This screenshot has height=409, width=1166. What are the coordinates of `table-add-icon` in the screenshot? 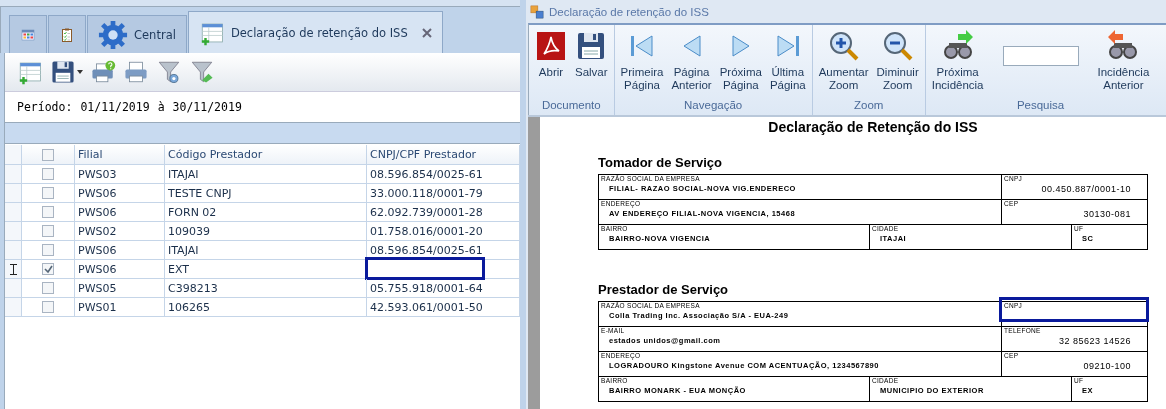 It's located at (30, 72).